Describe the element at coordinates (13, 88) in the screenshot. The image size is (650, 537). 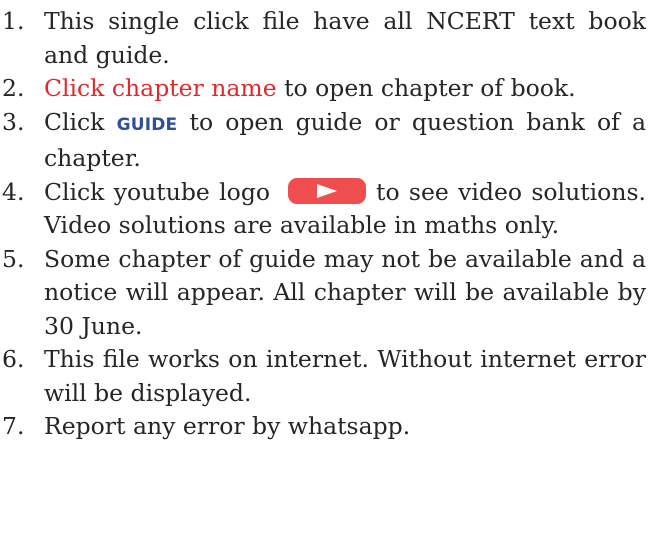
I see `list-number: 2.` at that location.